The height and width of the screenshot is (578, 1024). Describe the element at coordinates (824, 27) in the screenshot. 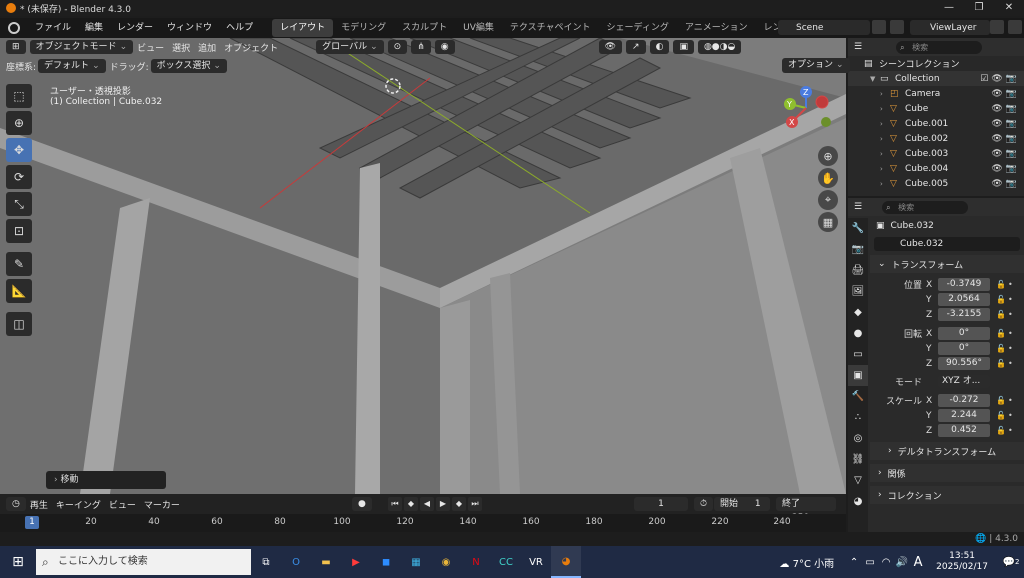

I see `scene-selector: Scene` at that location.